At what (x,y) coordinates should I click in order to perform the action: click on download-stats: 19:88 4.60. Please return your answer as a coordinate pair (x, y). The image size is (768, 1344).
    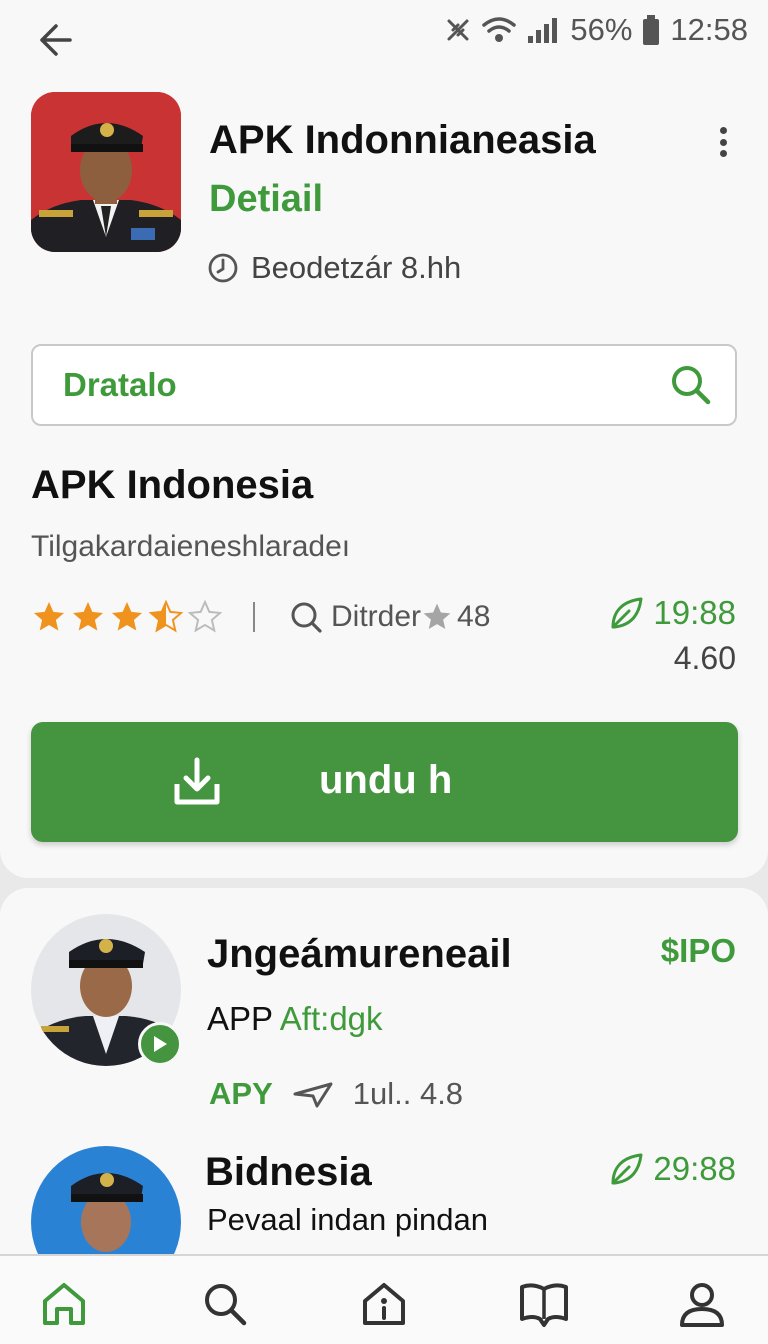
    Looking at the image, I should click on (672, 635).